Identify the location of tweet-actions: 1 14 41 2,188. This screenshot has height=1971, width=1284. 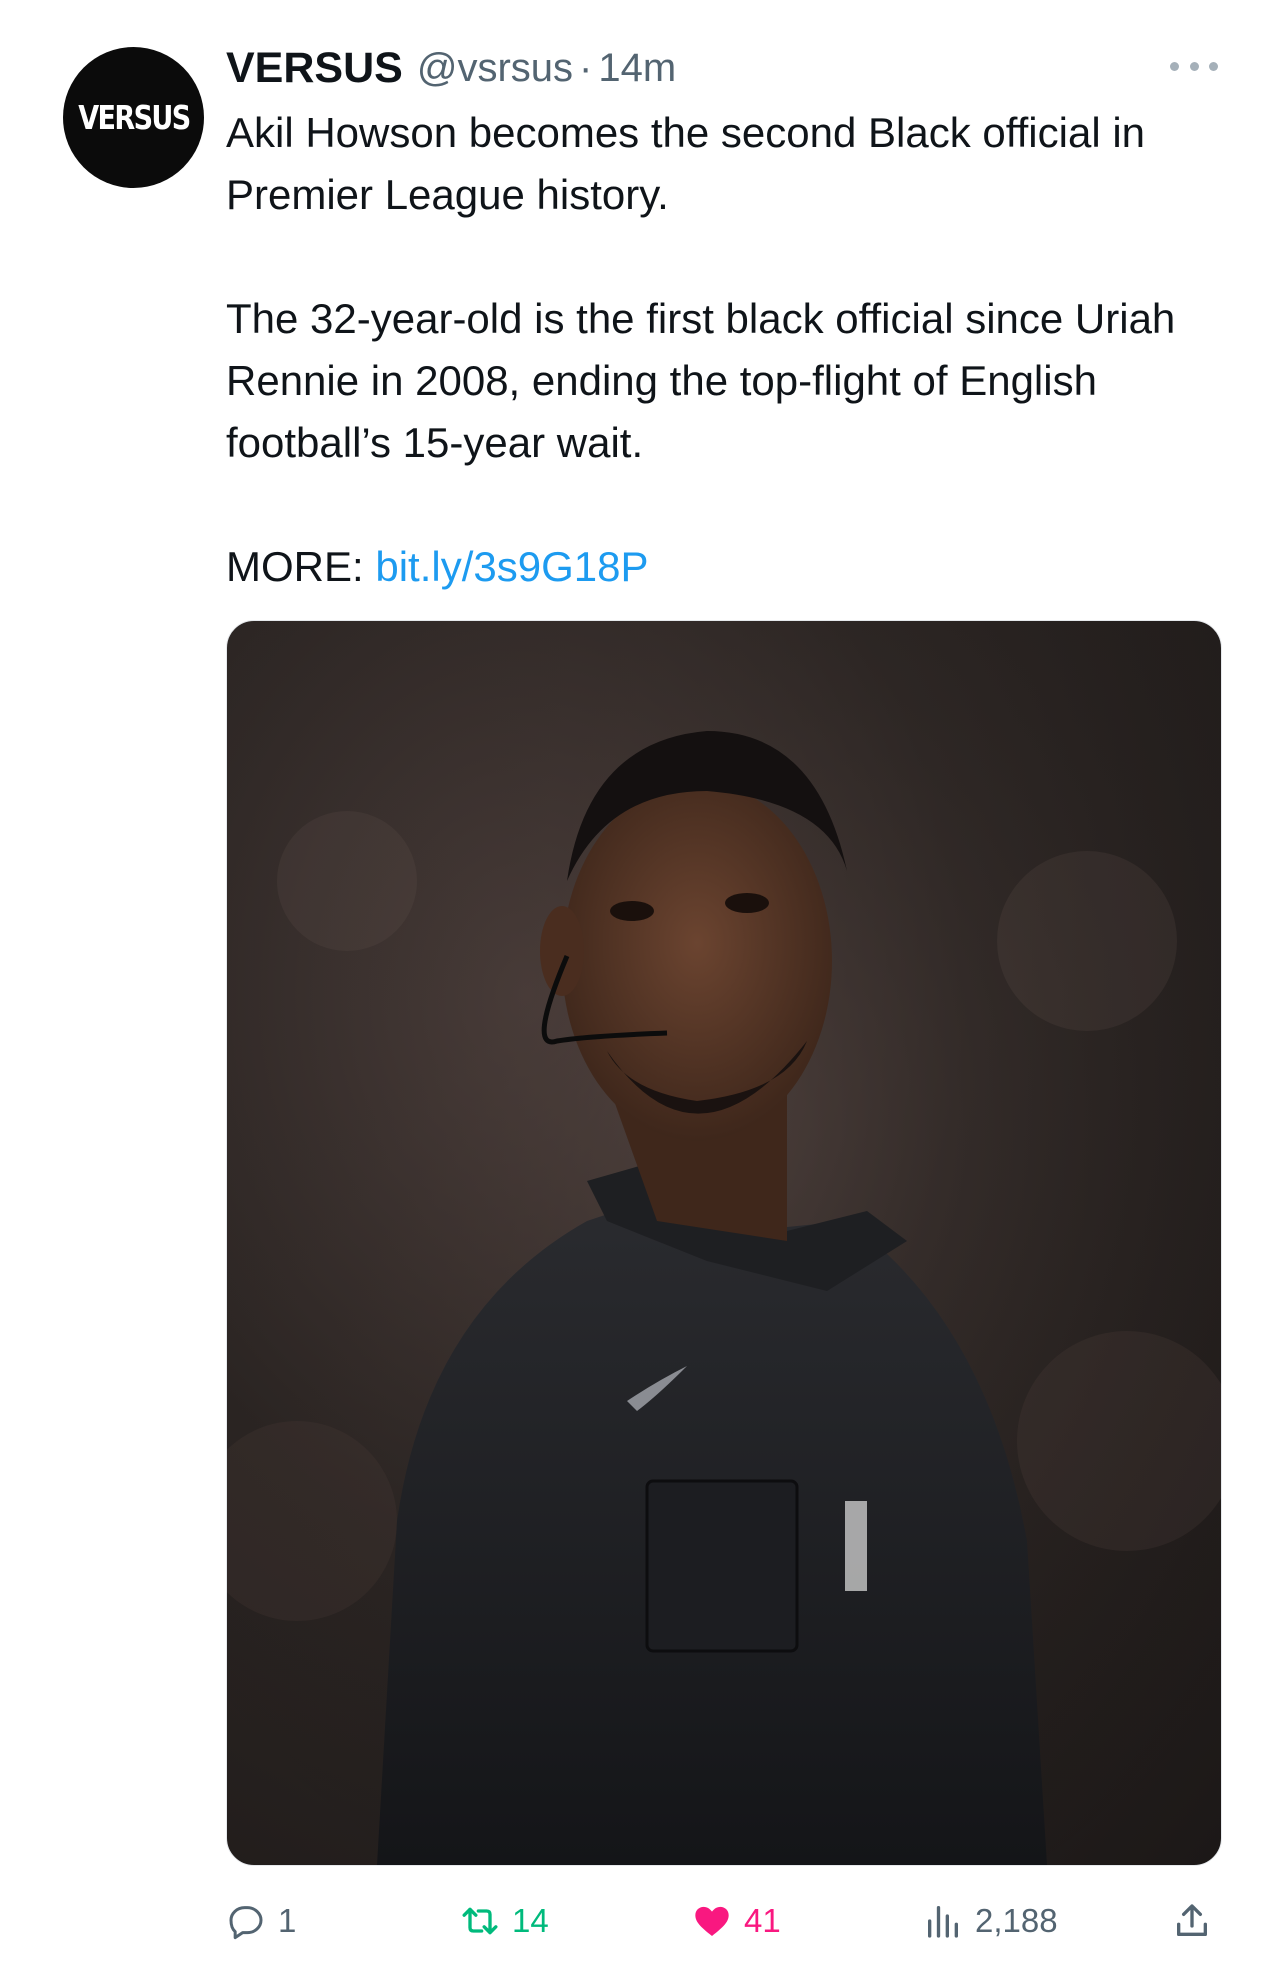
(726, 1921).